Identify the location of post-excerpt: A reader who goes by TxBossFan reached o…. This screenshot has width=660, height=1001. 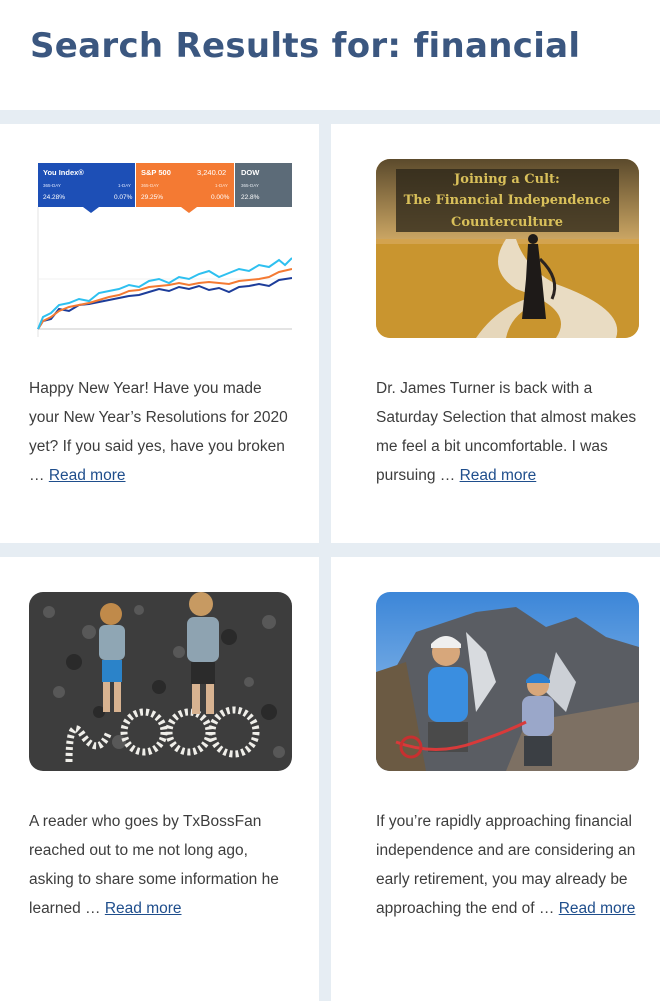
(160, 865).